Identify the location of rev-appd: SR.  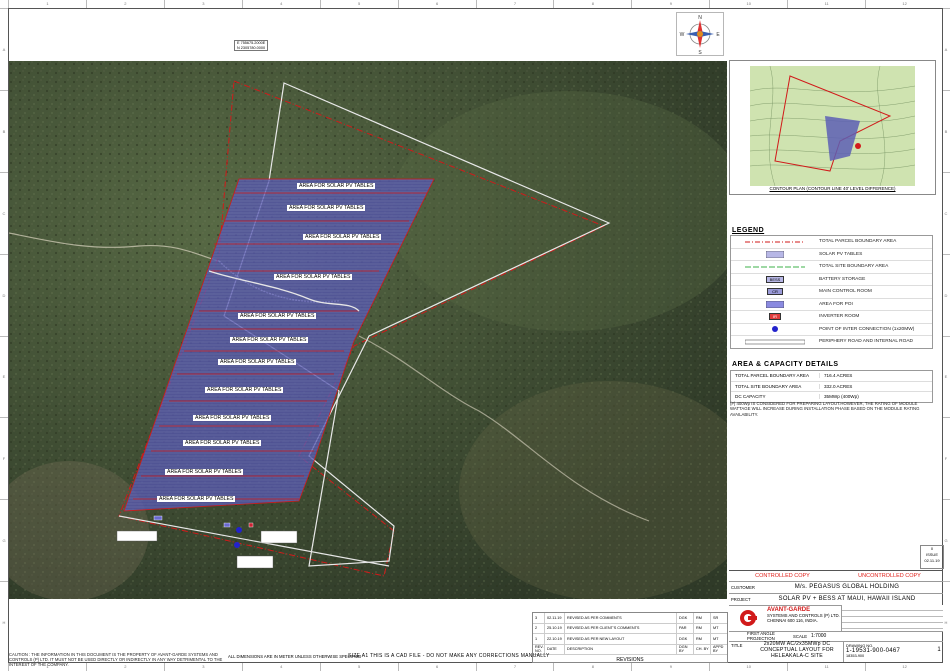
(716, 617).